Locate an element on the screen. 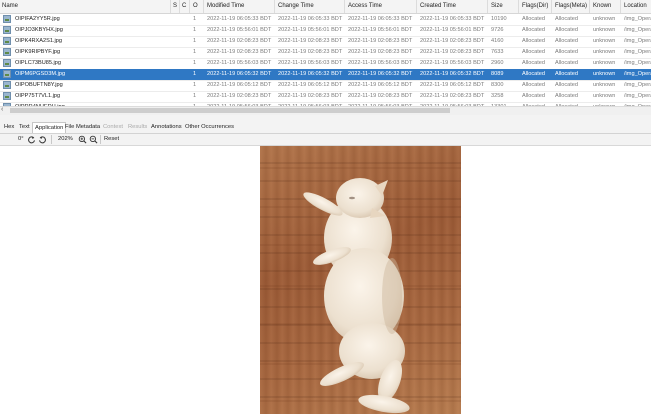 The width and height of the screenshot is (651, 414). column-header: Modified Time is located at coordinates (225, 6).